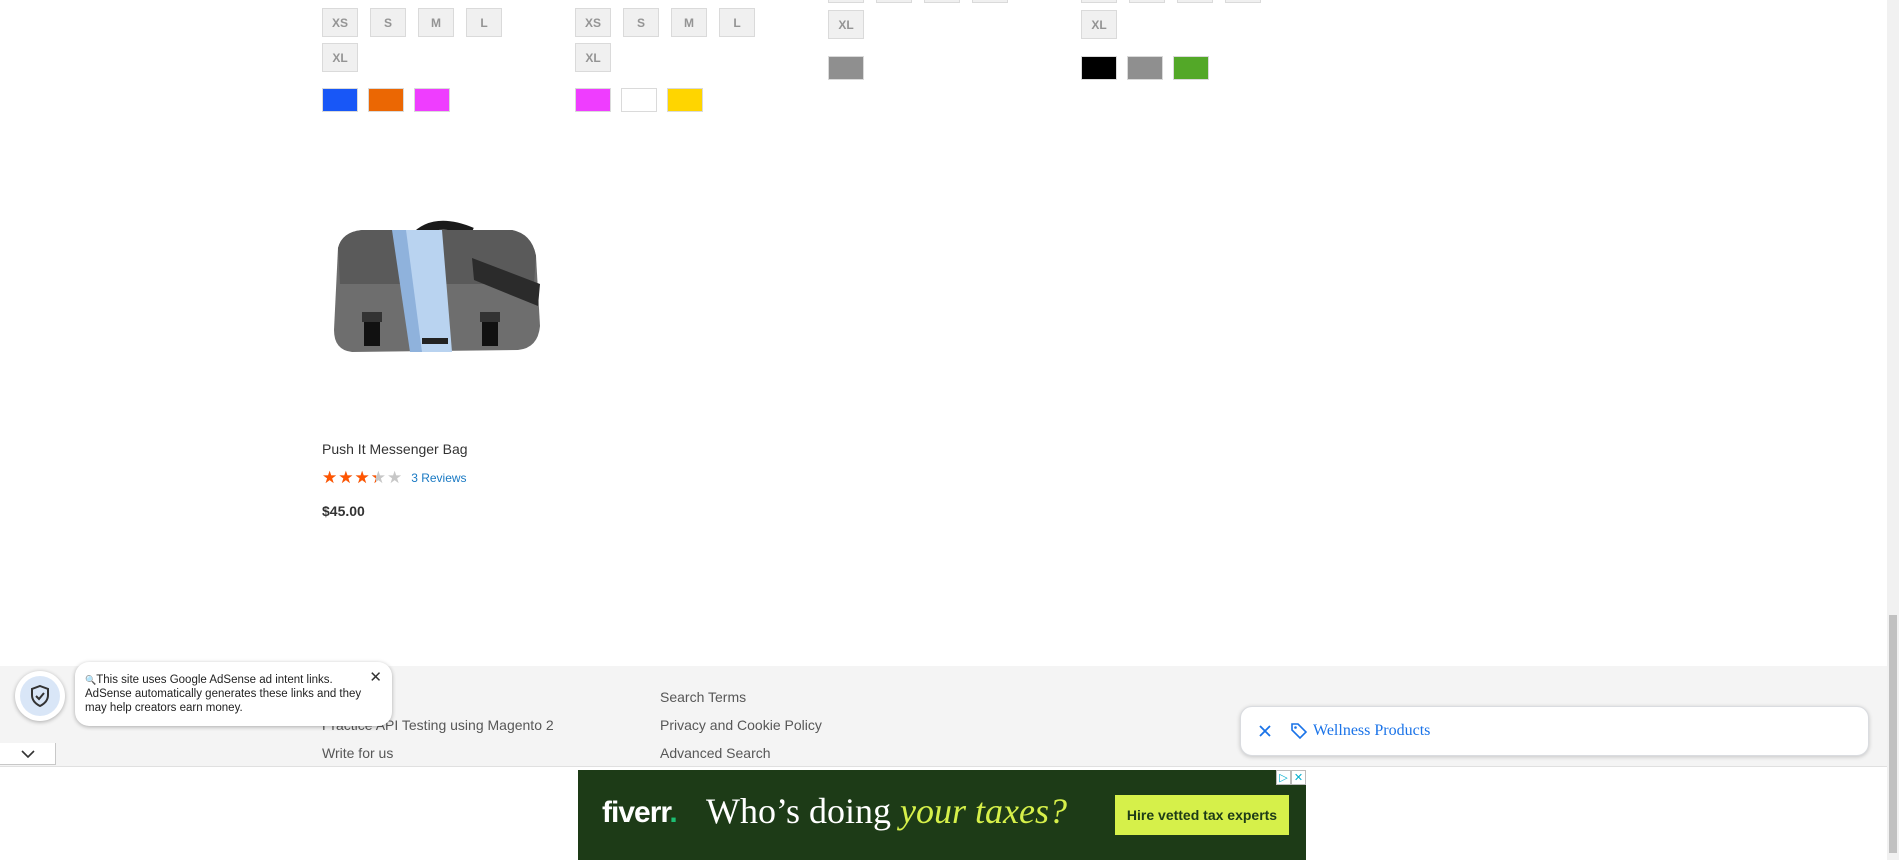  Describe the element at coordinates (741, 725) in the screenshot. I see `footer-link-privacy-policy: Privacy and Cookie Policy` at that location.